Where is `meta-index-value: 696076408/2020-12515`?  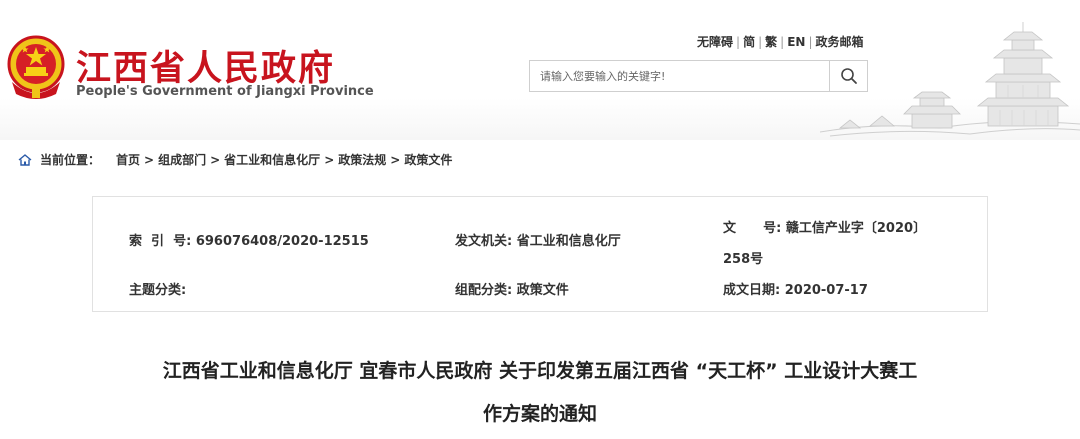
meta-index-value: 696076408/2020-12515 is located at coordinates (282, 241).